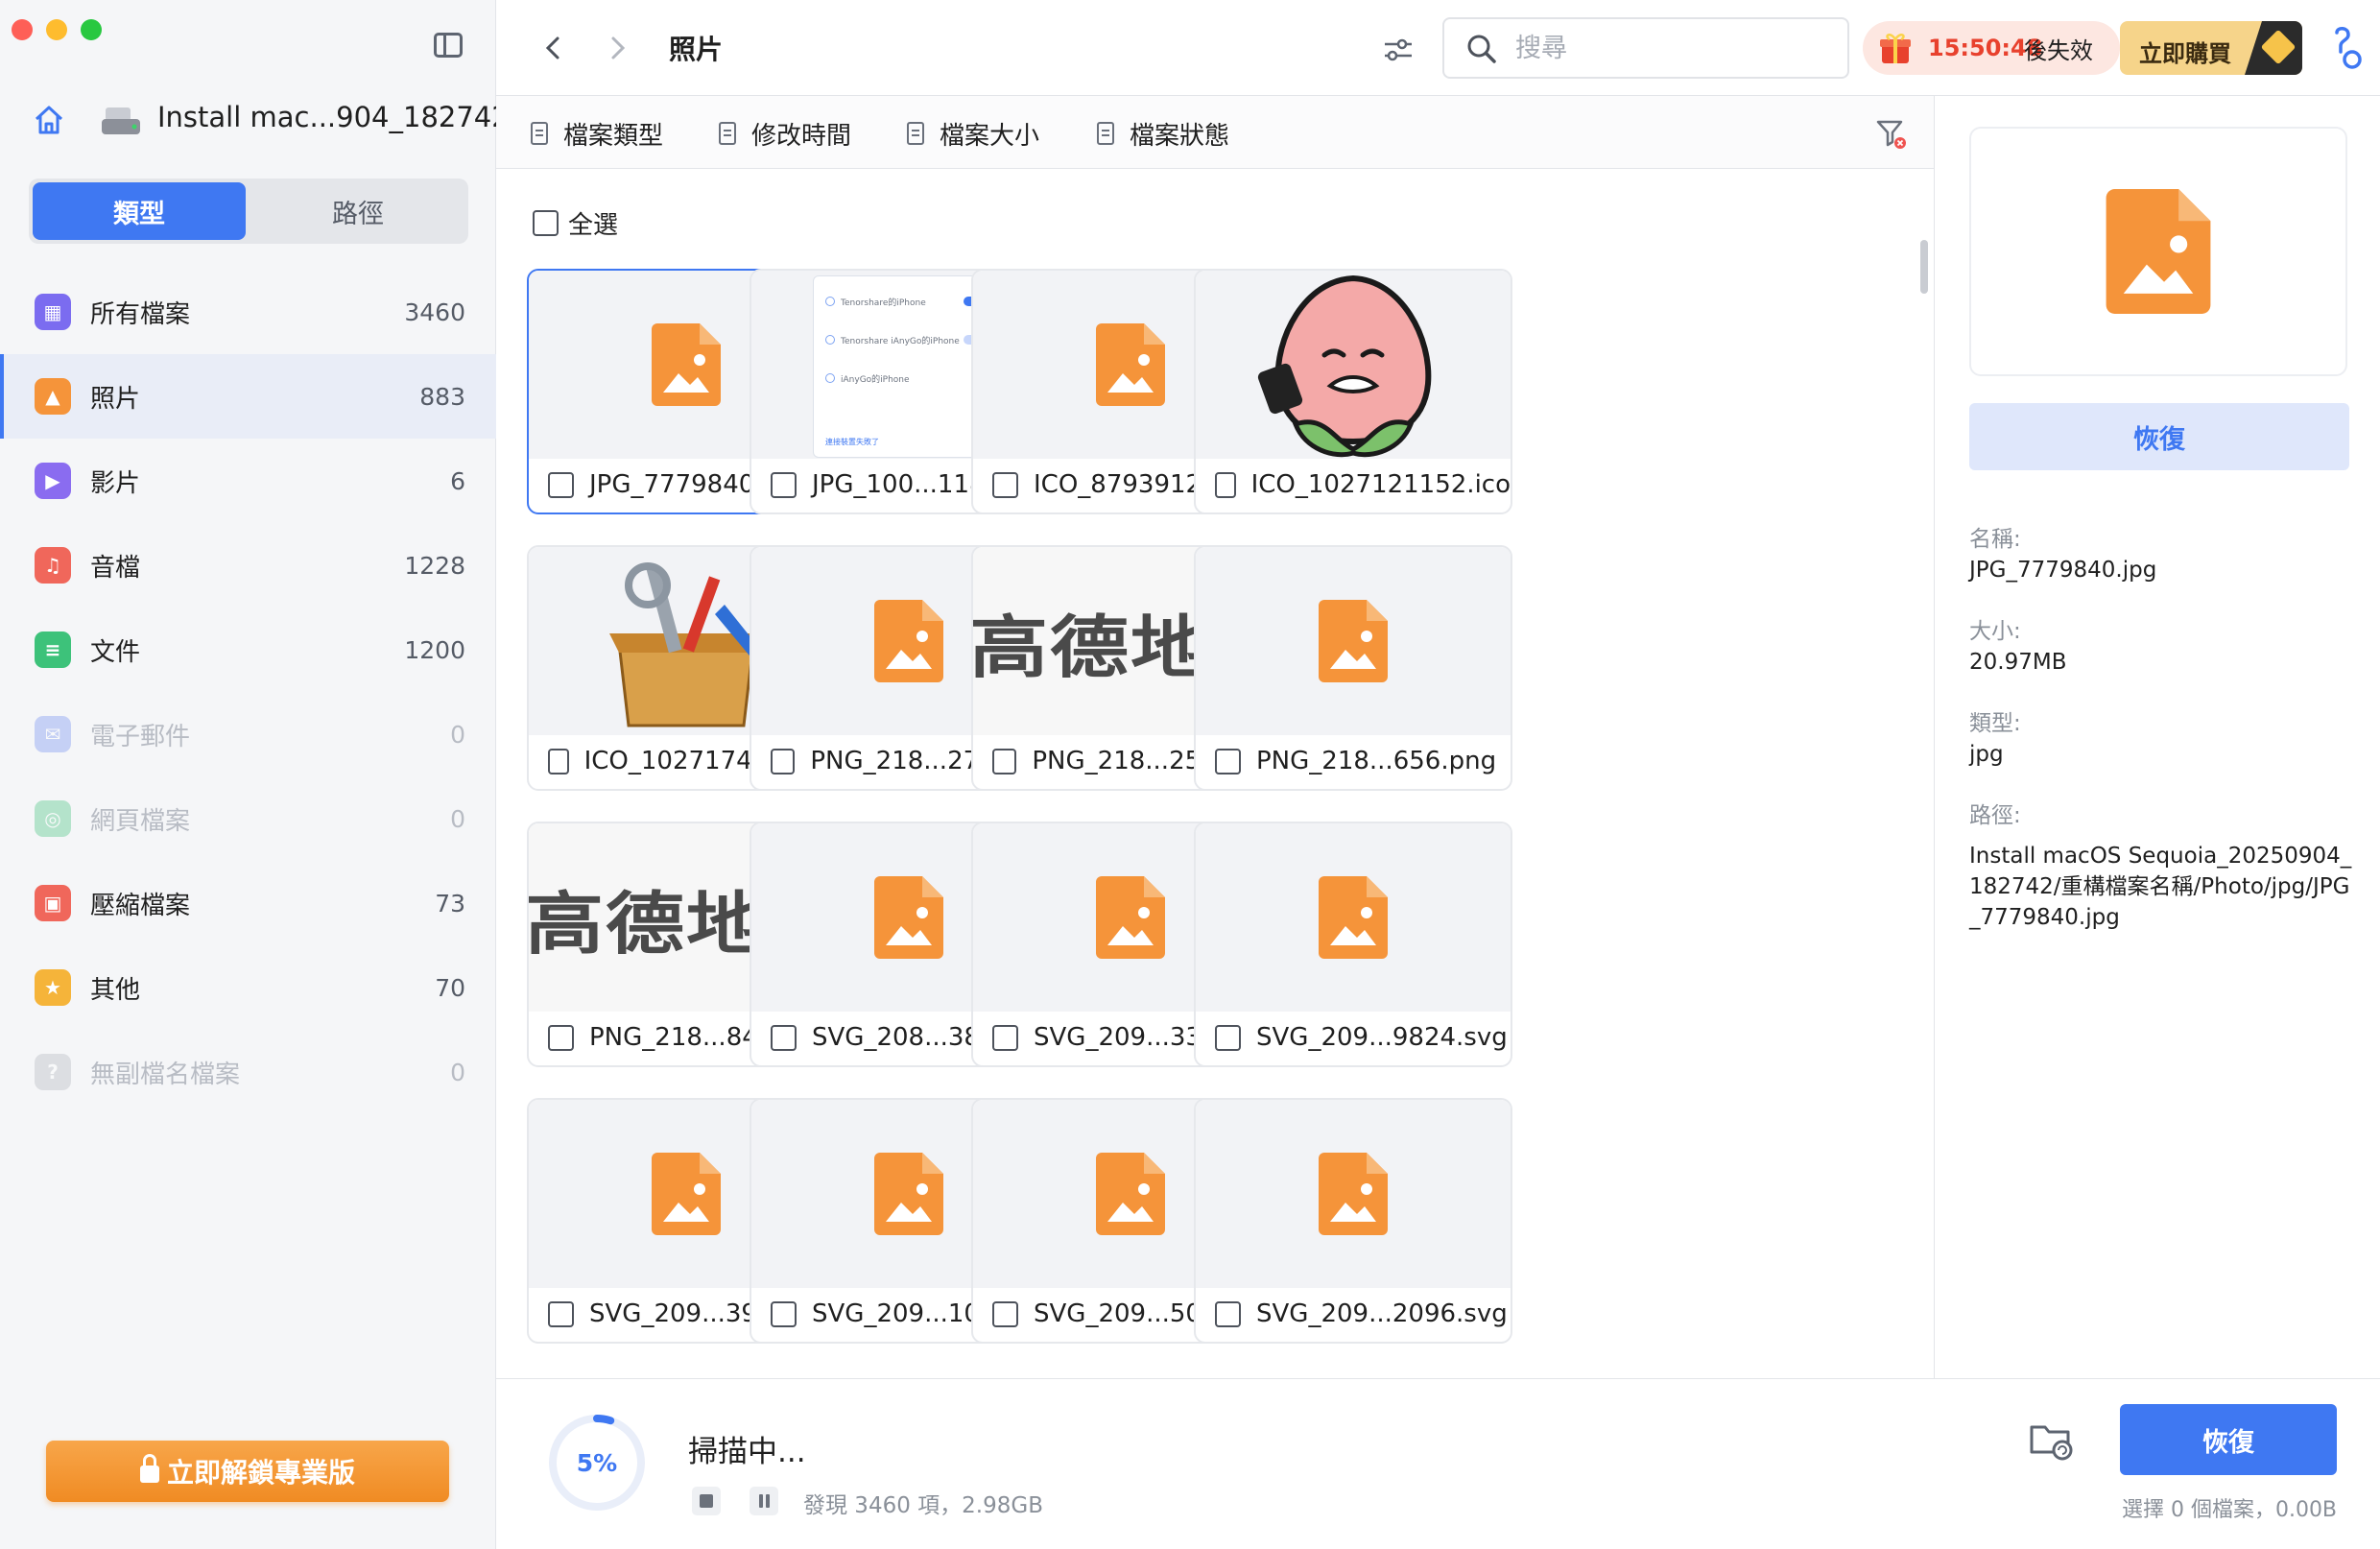 This screenshot has height=1549, width=2380. I want to click on unlock-pro-button: 立即解鎖專業版, so click(248, 1471).